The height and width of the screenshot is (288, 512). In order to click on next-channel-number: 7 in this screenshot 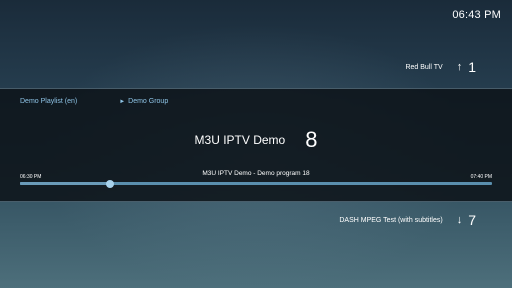, I will do `click(472, 220)`.